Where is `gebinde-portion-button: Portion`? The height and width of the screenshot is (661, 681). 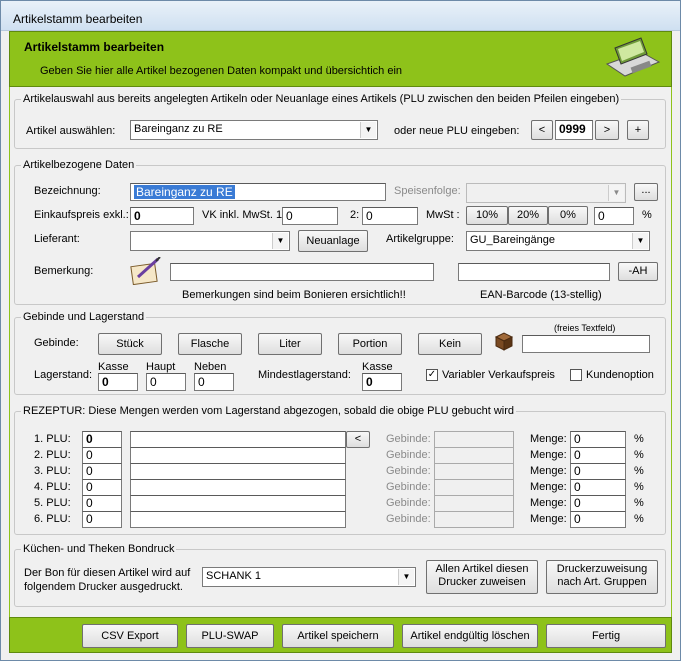
gebinde-portion-button: Portion is located at coordinates (370, 344).